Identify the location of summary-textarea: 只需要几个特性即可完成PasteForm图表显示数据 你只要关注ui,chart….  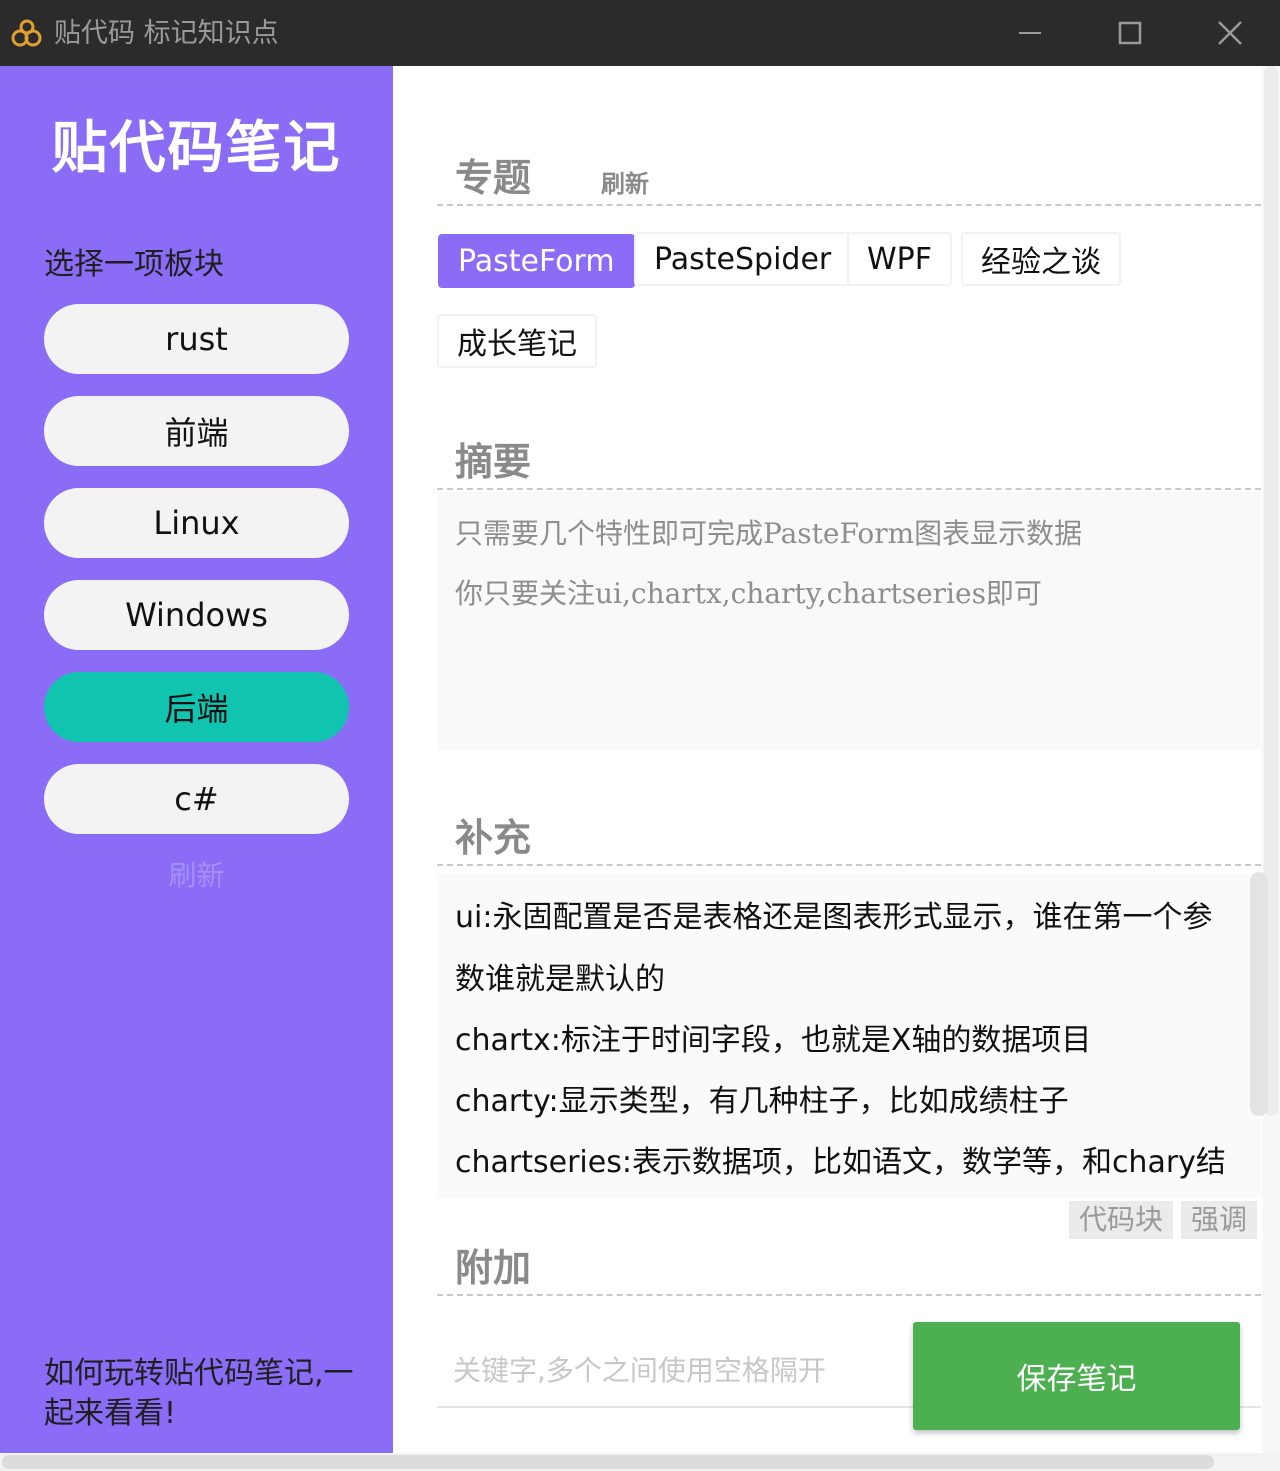
(849, 621).